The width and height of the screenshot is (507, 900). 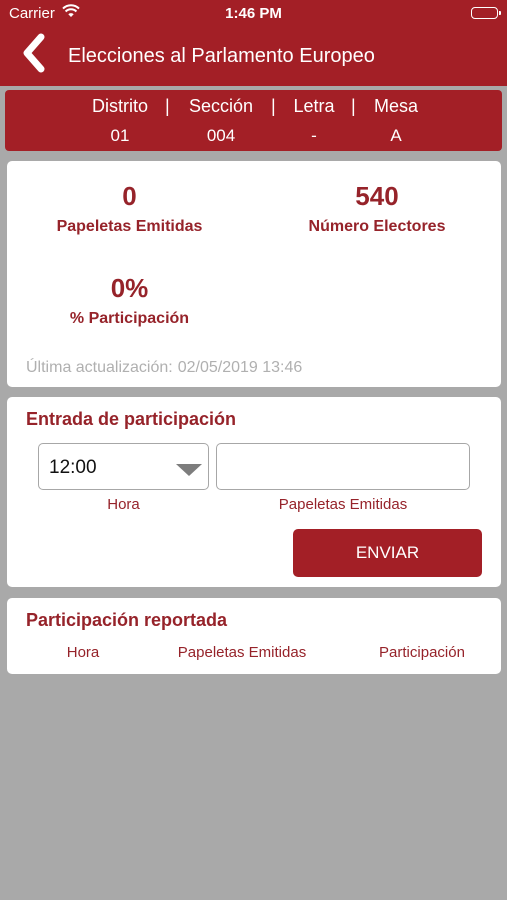 What do you see at coordinates (73, 467) in the screenshot?
I see `hour-select-value: 12:00` at bounding box center [73, 467].